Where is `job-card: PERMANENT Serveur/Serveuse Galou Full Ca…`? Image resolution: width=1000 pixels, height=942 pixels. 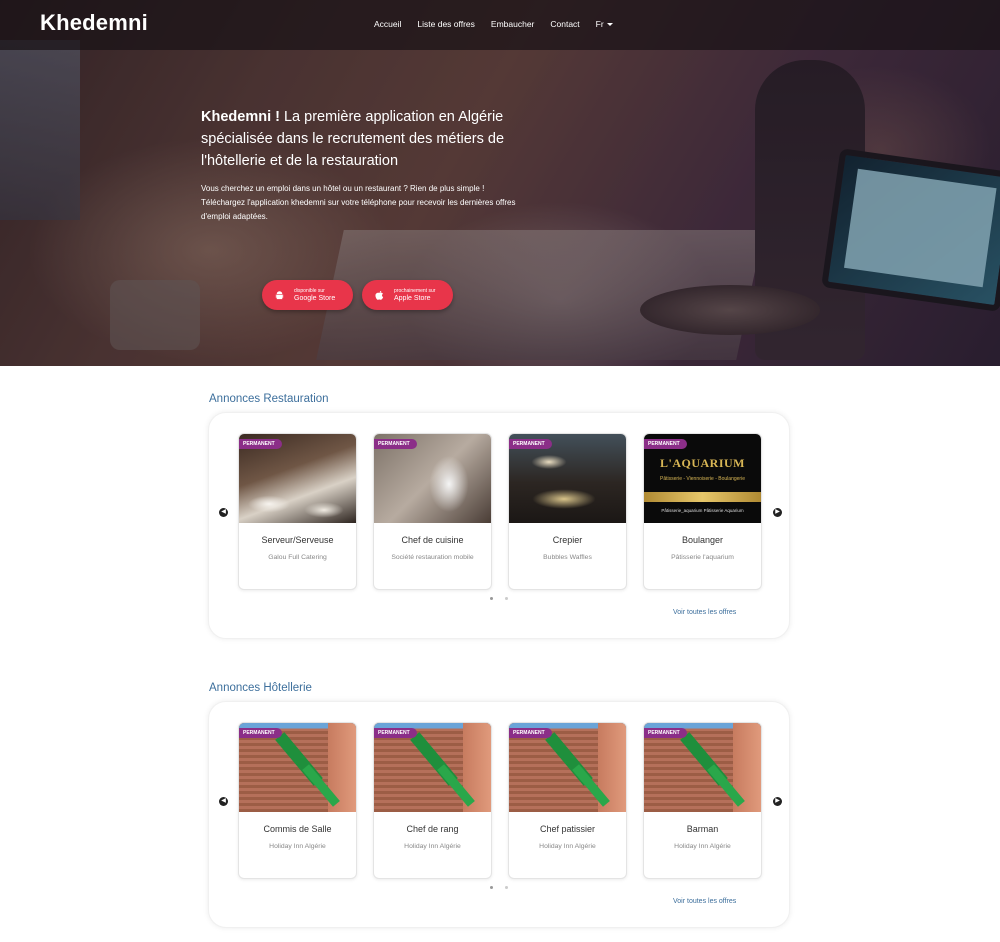 job-card: PERMANENT Serveur/Serveuse Galou Full Ca… is located at coordinates (297, 511).